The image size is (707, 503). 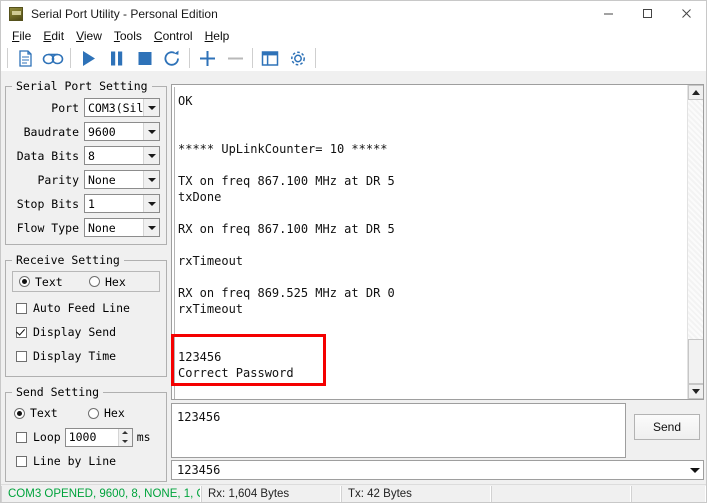 I want to click on settings-gear-icon, so click(x=298, y=58).